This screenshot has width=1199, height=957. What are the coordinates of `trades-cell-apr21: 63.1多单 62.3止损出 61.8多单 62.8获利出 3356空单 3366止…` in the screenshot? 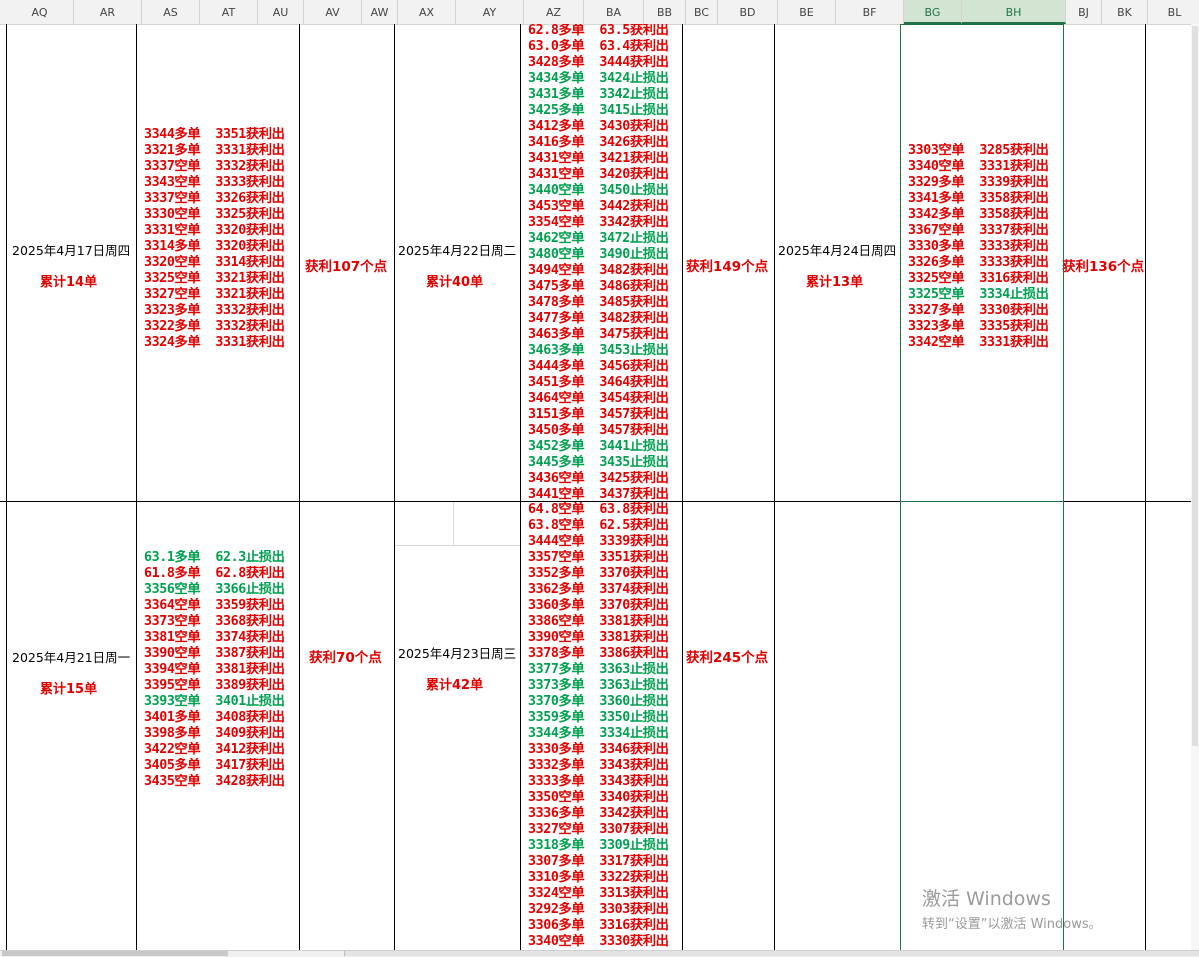 It's located at (214, 670).